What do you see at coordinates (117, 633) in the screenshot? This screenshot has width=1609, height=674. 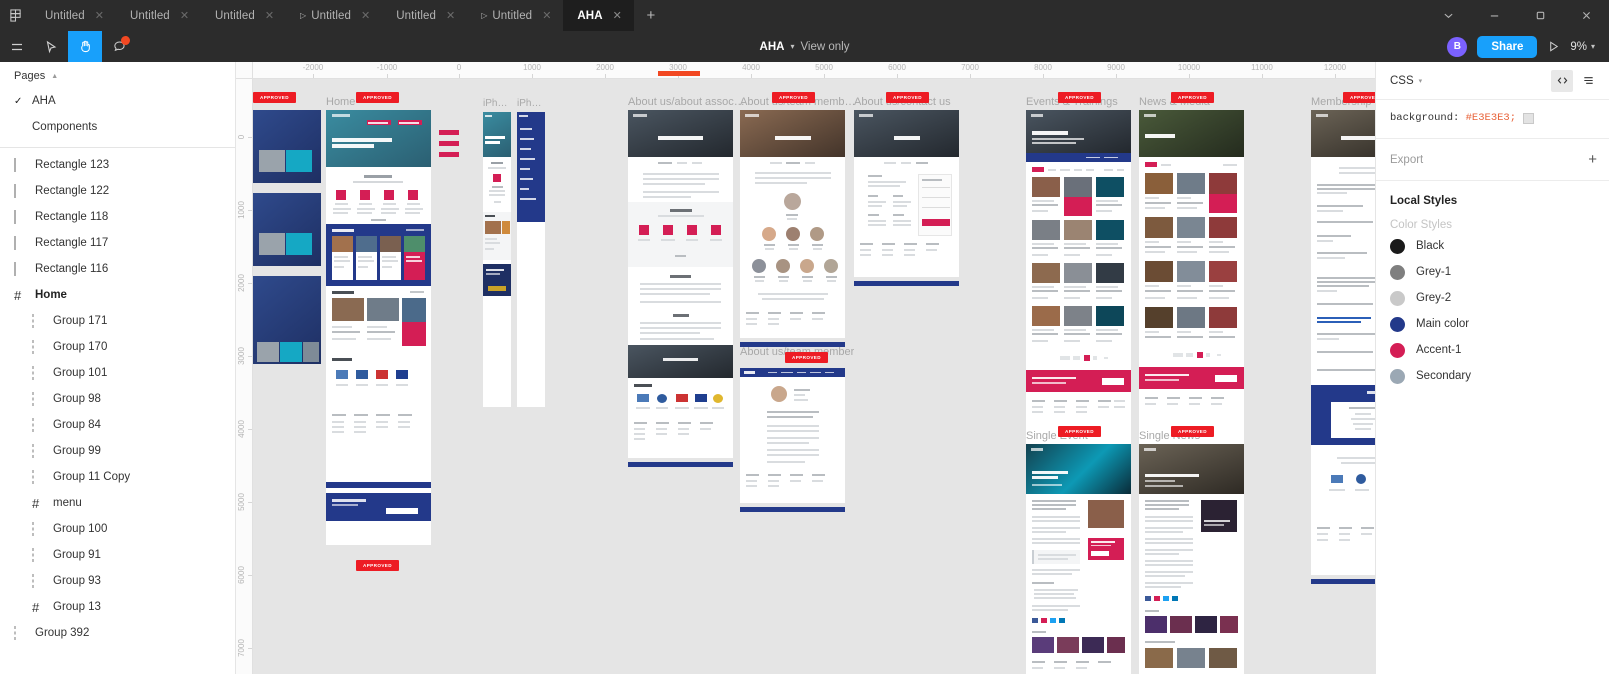 I see `layer-group-392: Group 392` at bounding box center [117, 633].